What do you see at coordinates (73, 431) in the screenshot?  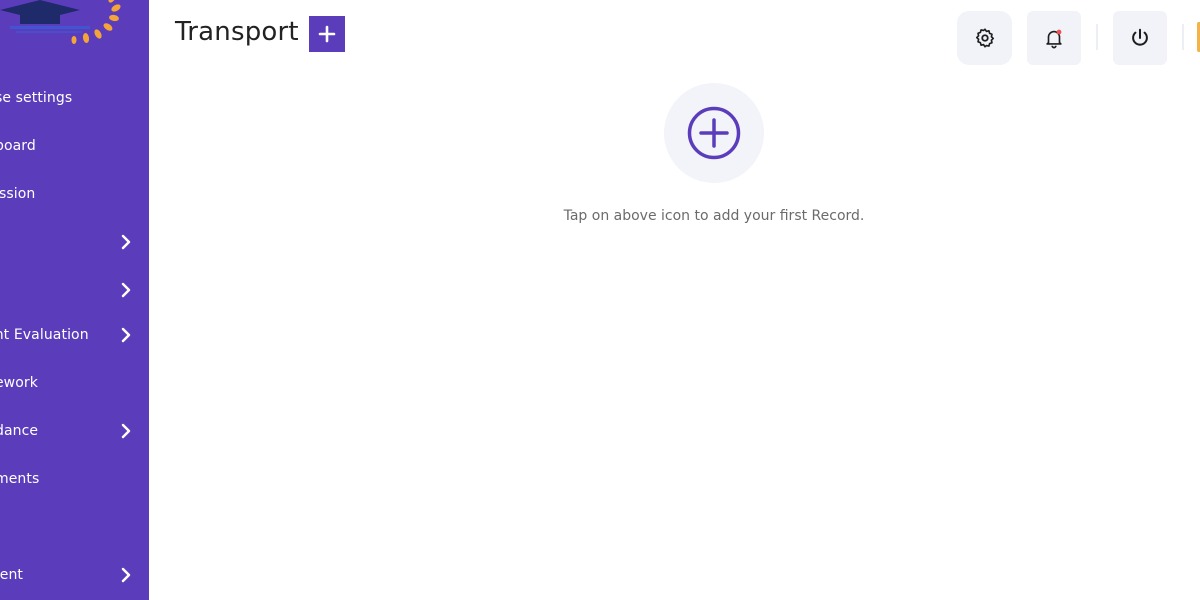 I see `sidebar-item-attendance: ndance` at bounding box center [73, 431].